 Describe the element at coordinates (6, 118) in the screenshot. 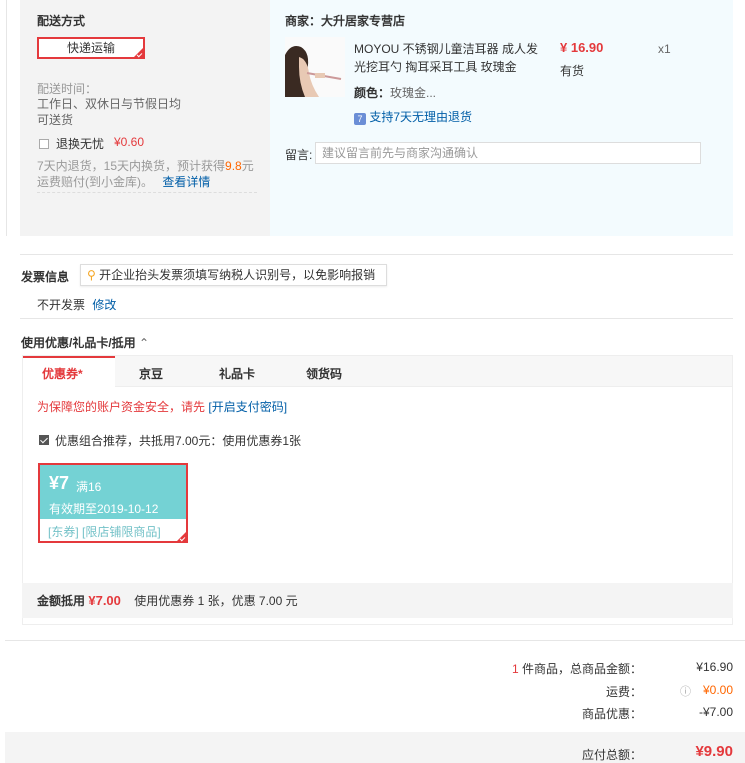

I see `left-border` at that location.